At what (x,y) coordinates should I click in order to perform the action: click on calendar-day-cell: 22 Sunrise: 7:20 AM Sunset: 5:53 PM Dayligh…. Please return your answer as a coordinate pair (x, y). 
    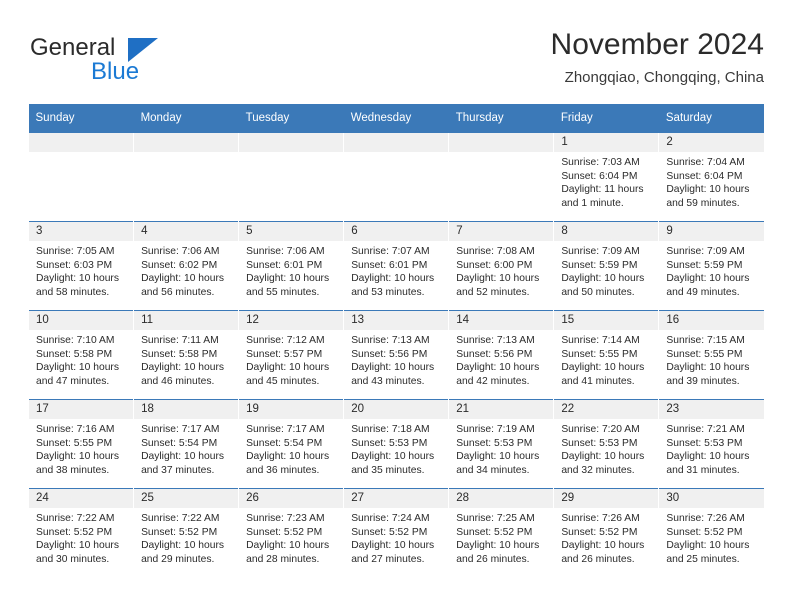
    Looking at the image, I should click on (606, 444).